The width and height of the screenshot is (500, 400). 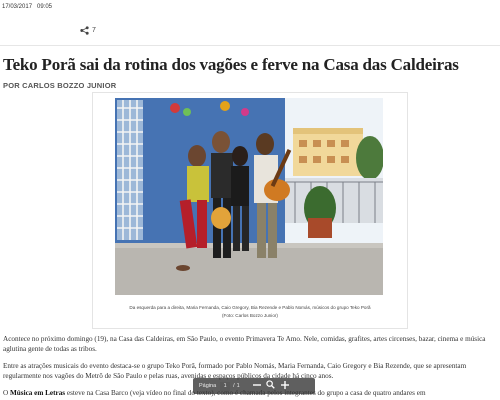 I want to click on pdf-pager-toolbar: Página 1 / 1, so click(x=254, y=386).